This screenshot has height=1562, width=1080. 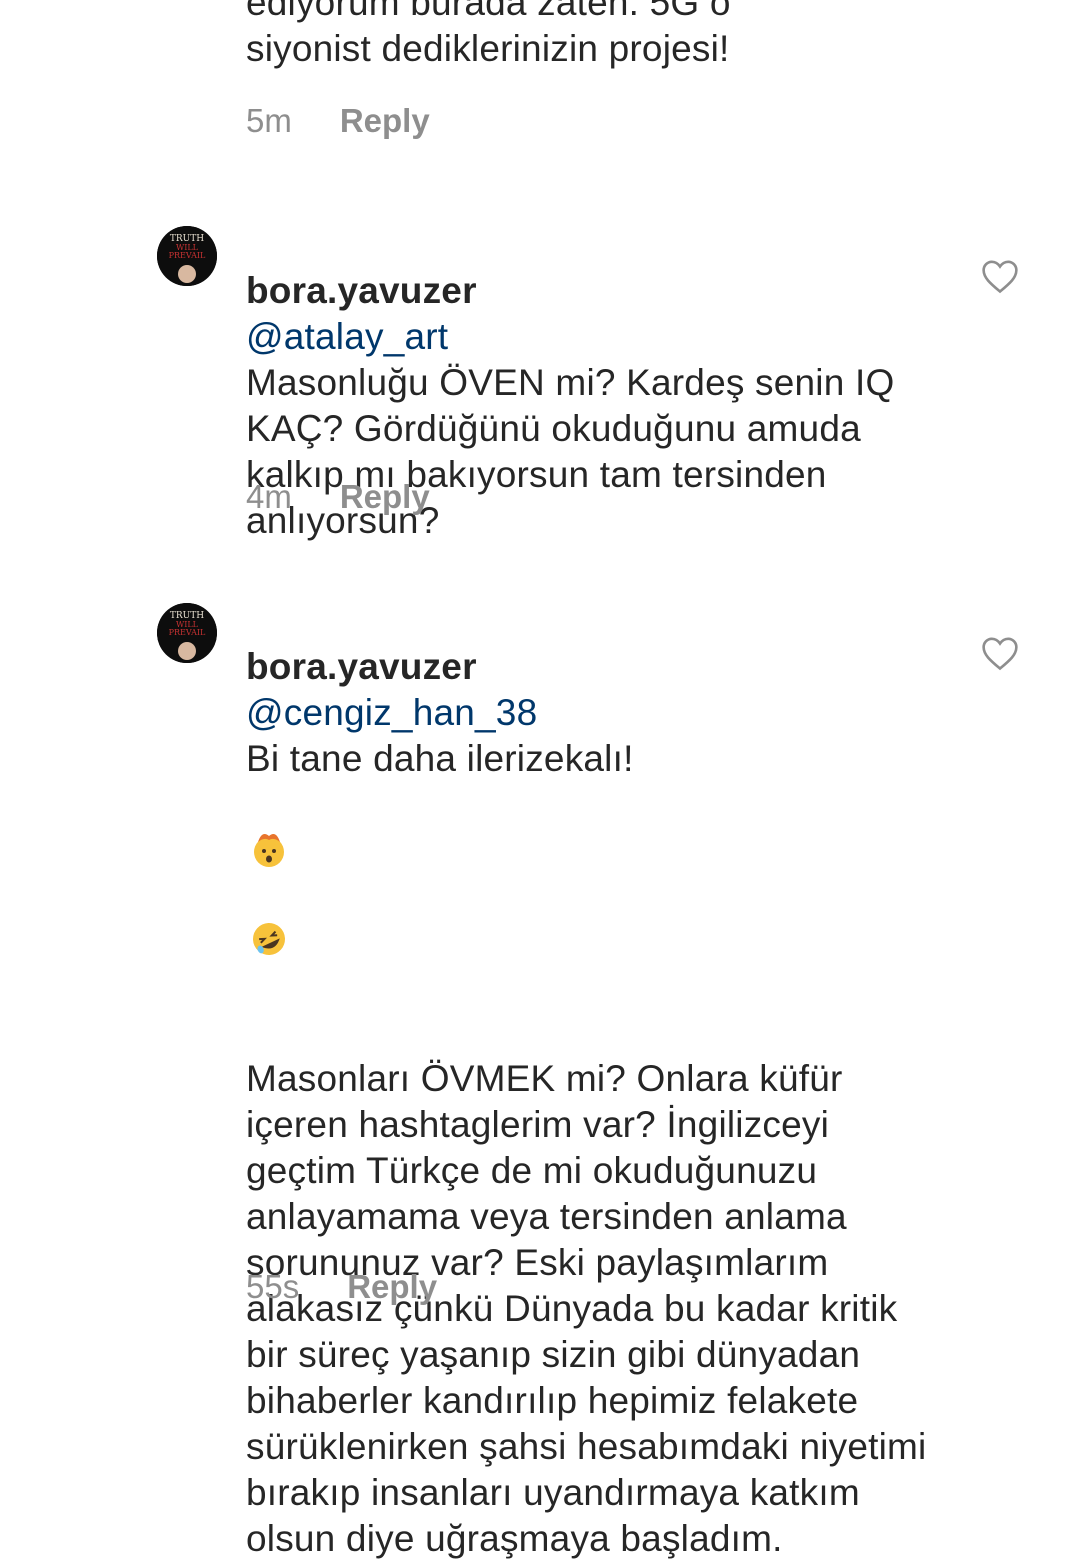 I want to click on comment-text-line: ediyorum burada zaten. 5G o, so click(x=488, y=11).